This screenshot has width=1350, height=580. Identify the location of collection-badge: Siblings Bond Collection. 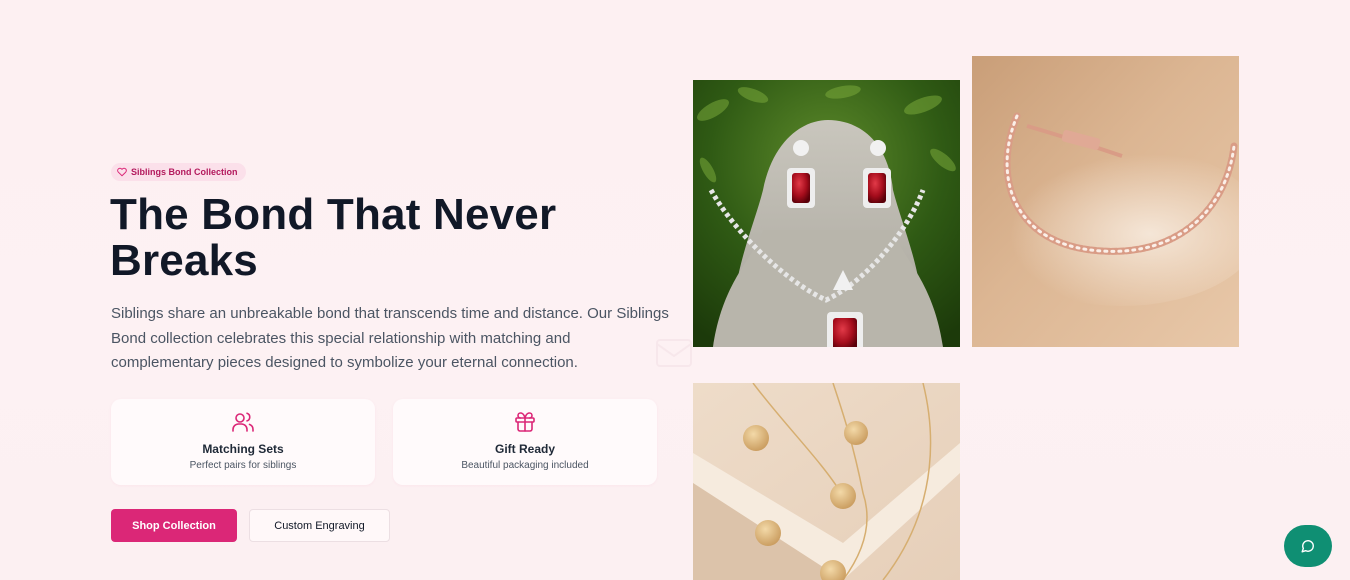
(178, 172).